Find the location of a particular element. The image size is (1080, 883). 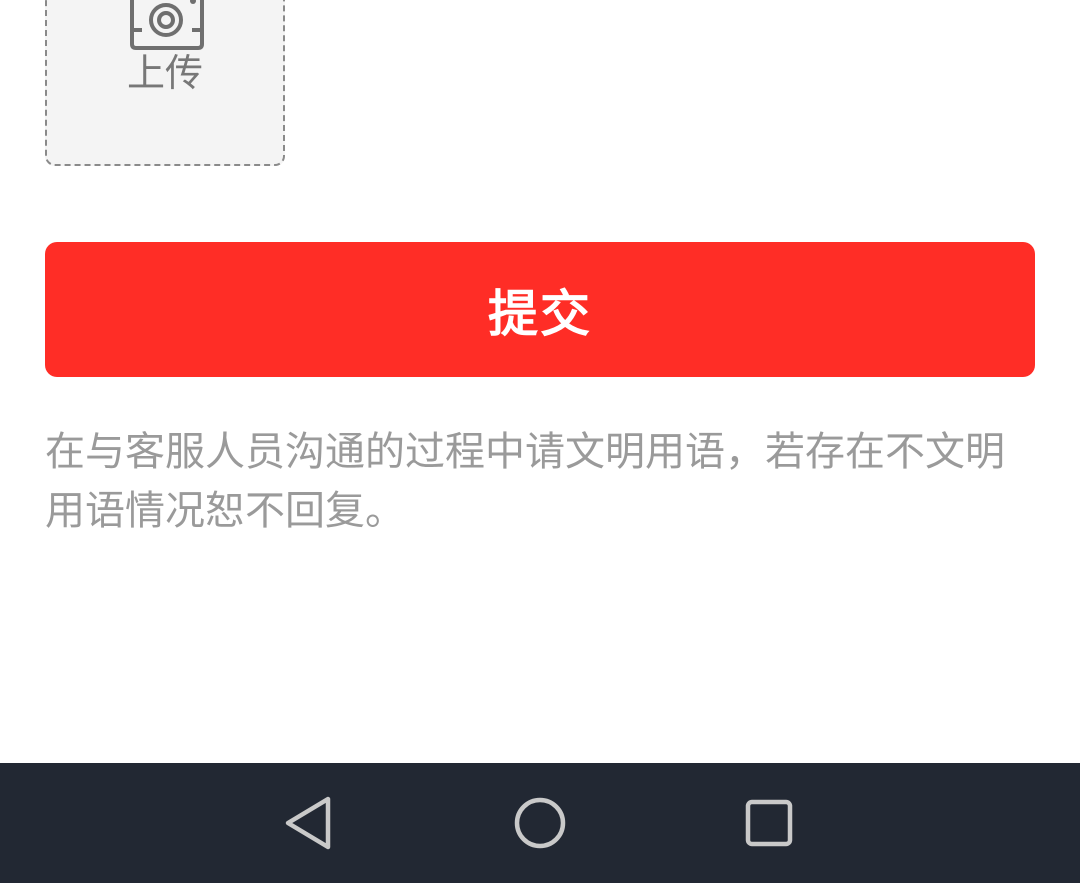

recent-square-icon is located at coordinates (769, 823).